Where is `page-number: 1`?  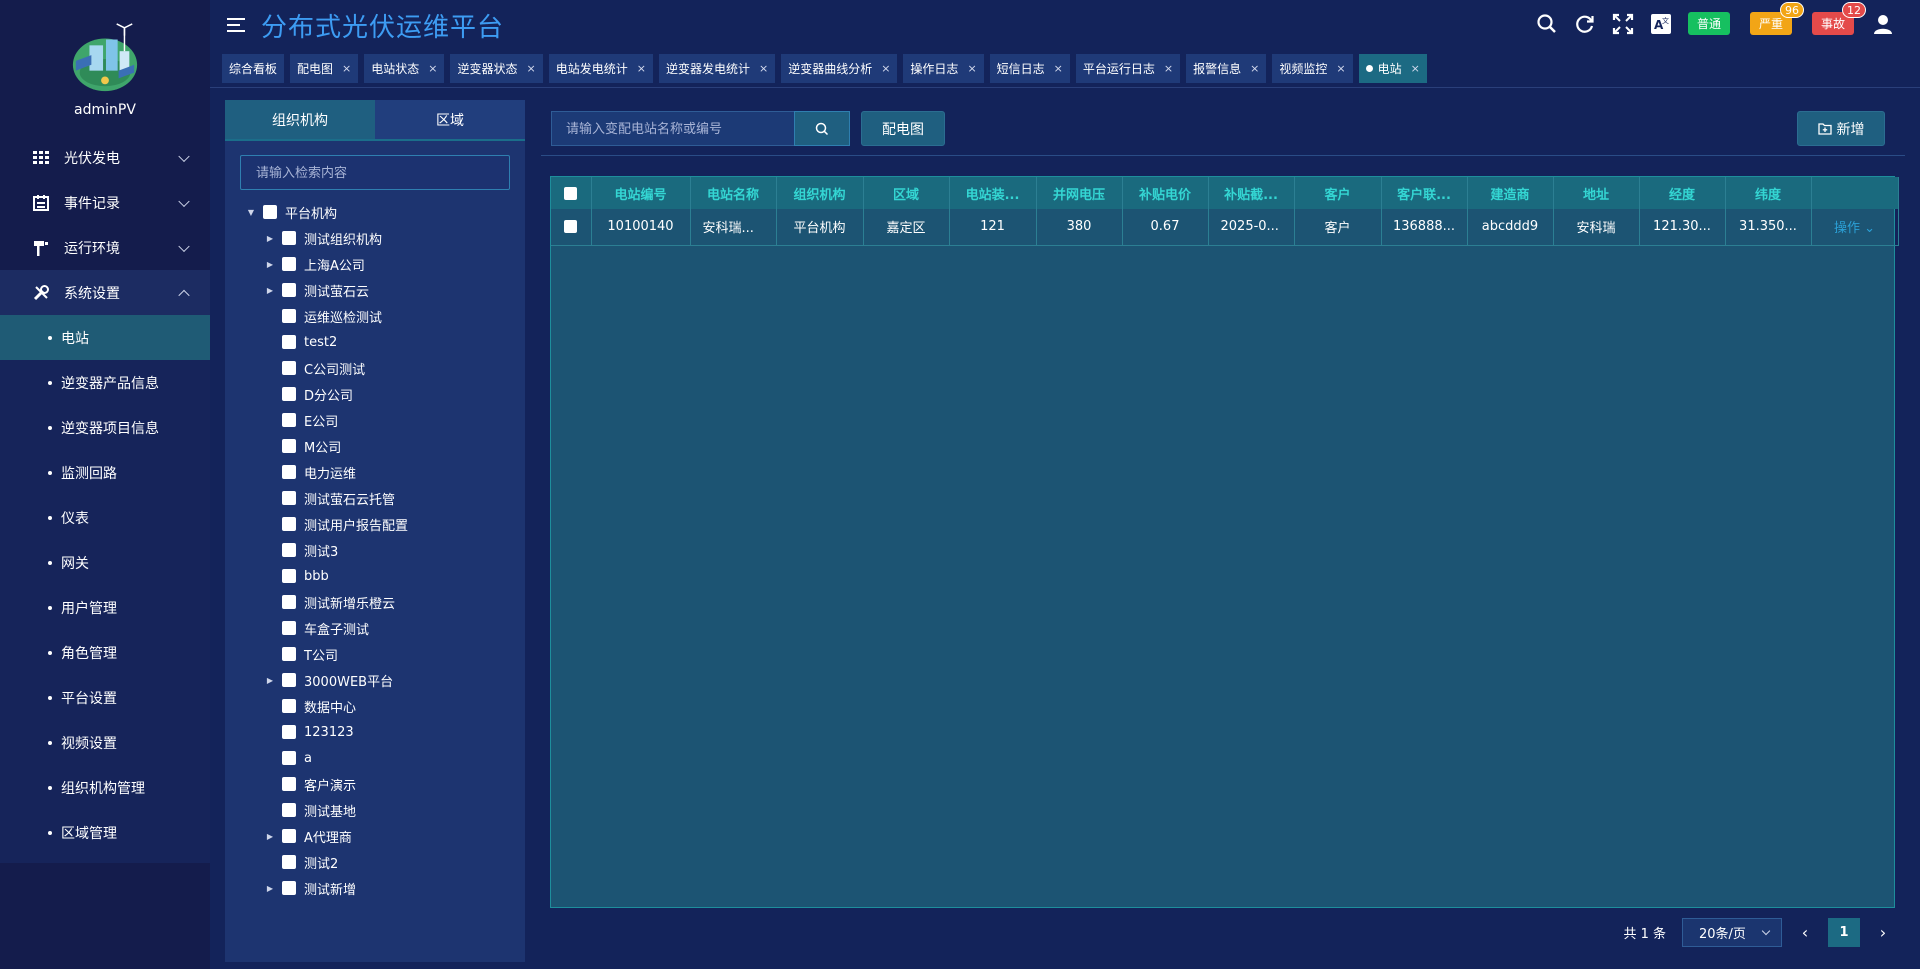
page-number: 1 is located at coordinates (1844, 932).